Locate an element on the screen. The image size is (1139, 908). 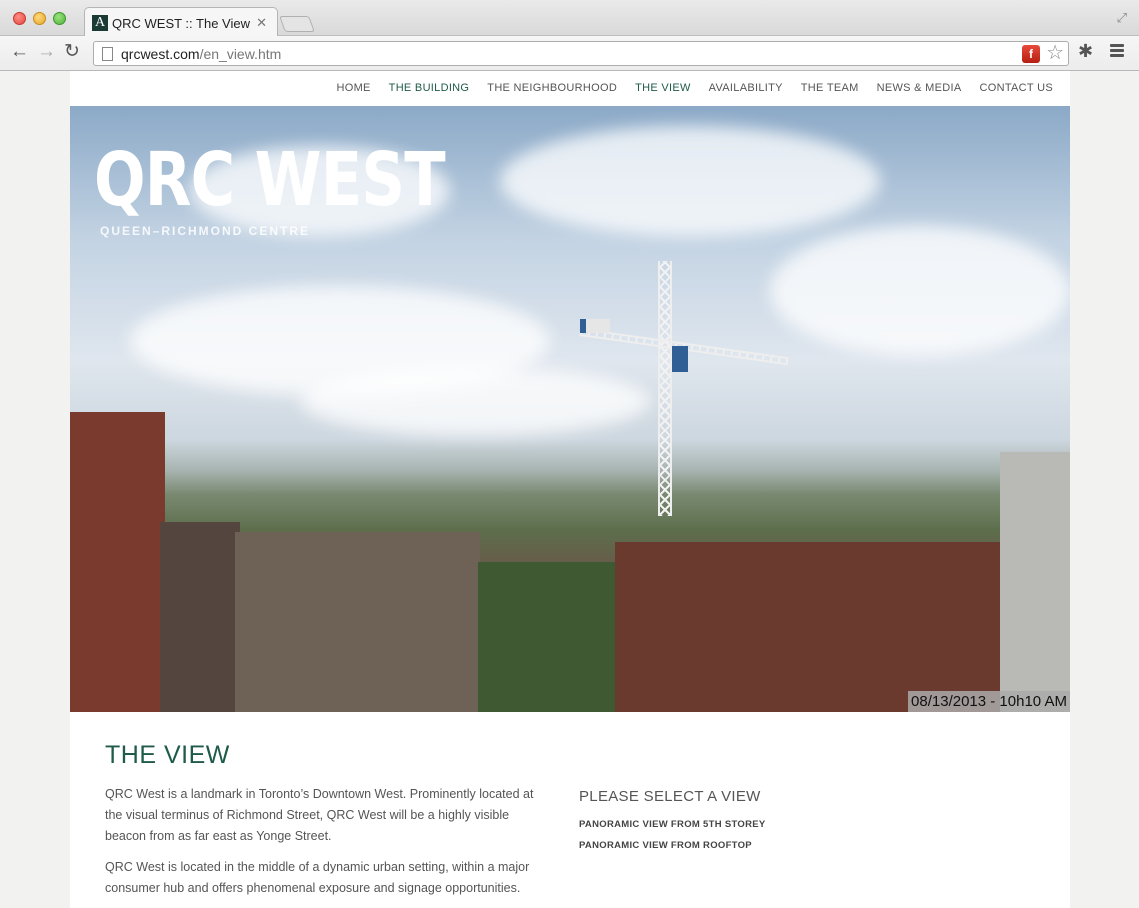
close-tab-icon: ✕ is located at coordinates (261, 23).